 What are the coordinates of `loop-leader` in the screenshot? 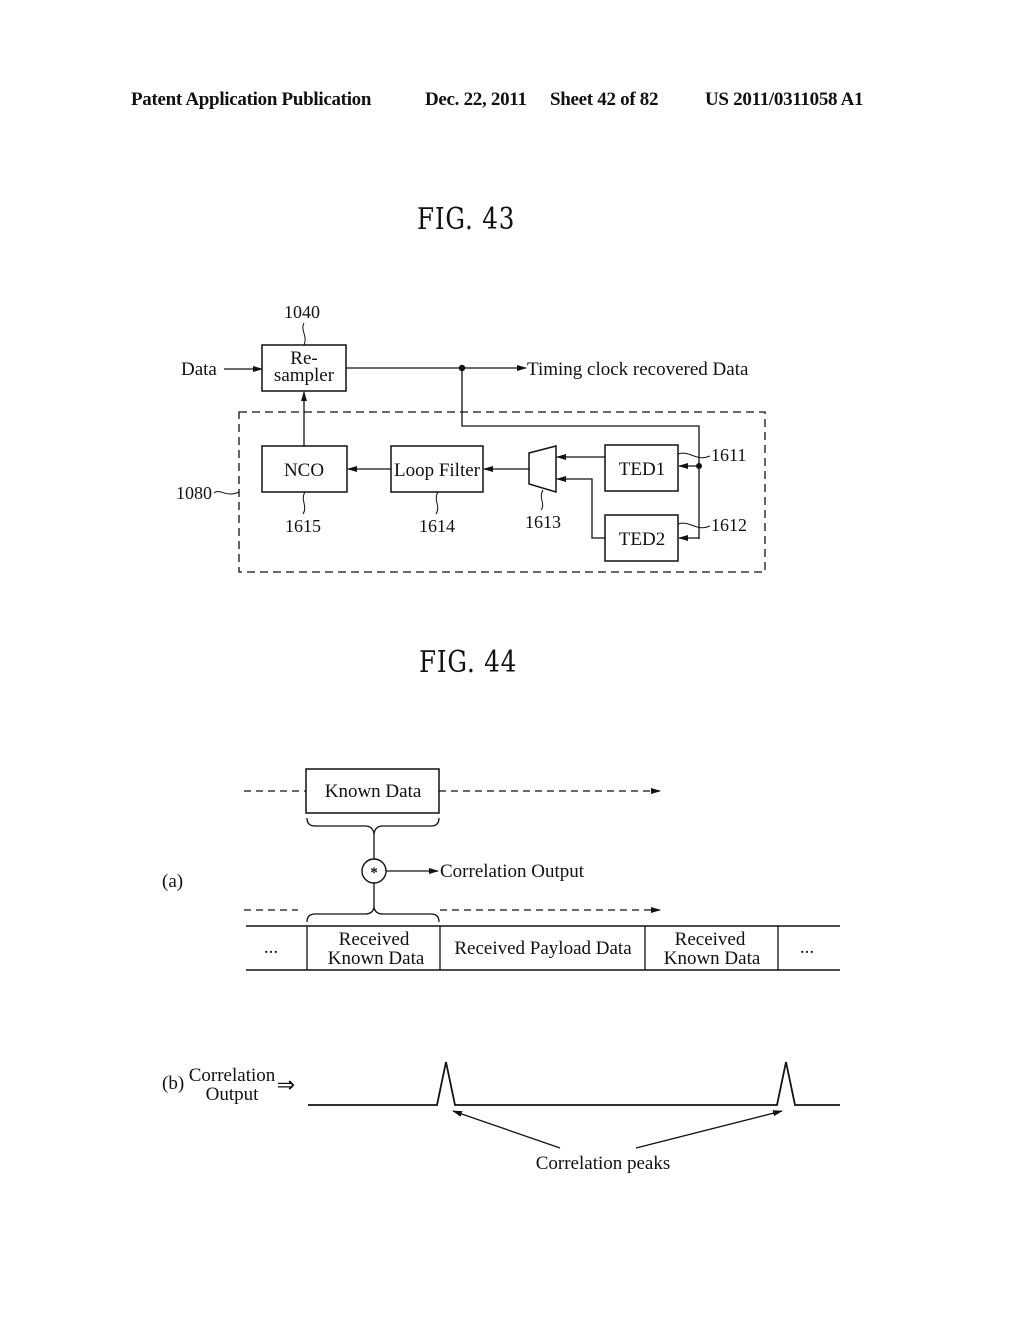 It's located at (226, 493).